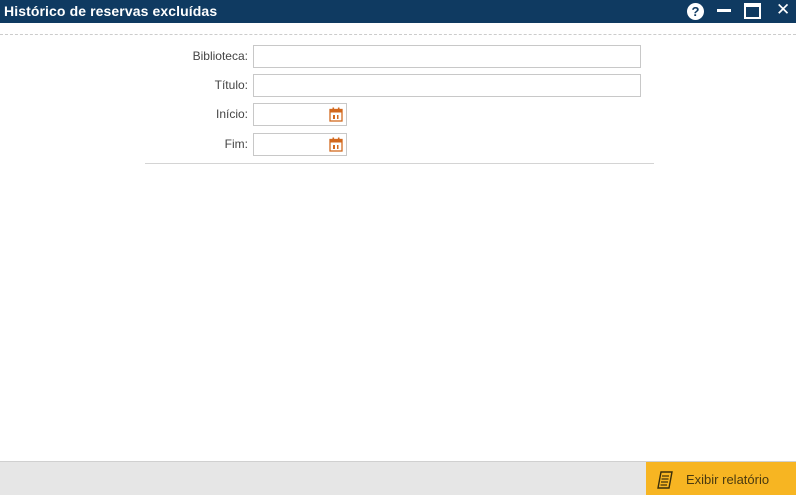 This screenshot has width=796, height=495. I want to click on close-icon: ✕, so click(783, 9).